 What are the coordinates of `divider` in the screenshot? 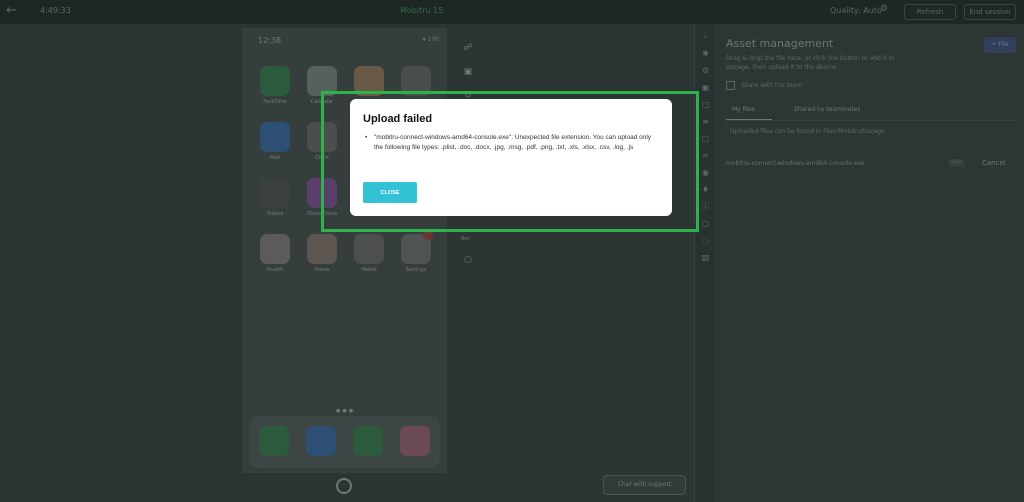 It's located at (871, 120).